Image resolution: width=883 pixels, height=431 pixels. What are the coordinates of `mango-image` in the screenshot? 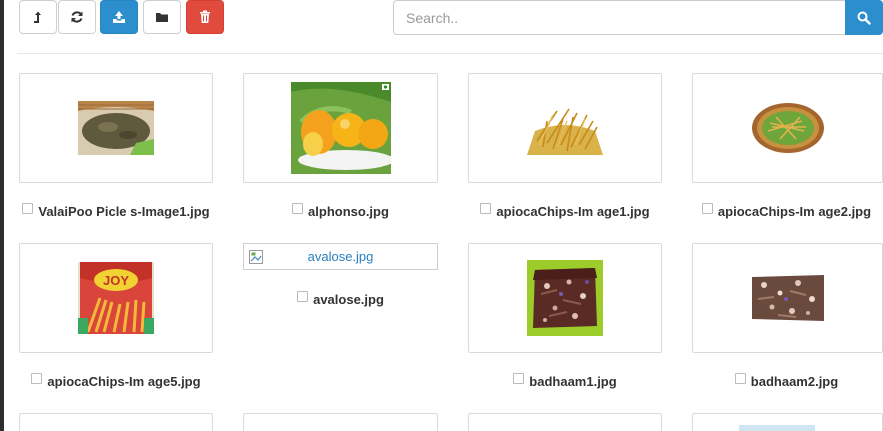 It's located at (340, 128).